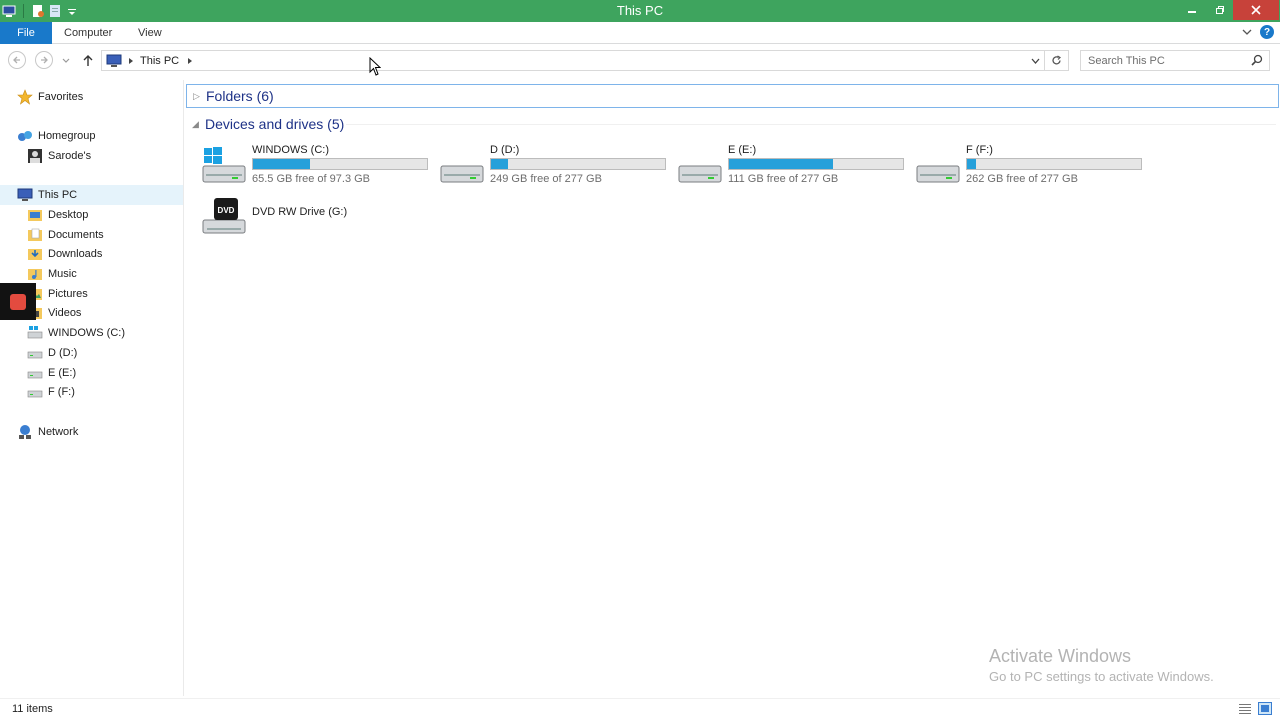  Describe the element at coordinates (979, 150) in the screenshot. I see `drive-name: F (F:)` at that location.